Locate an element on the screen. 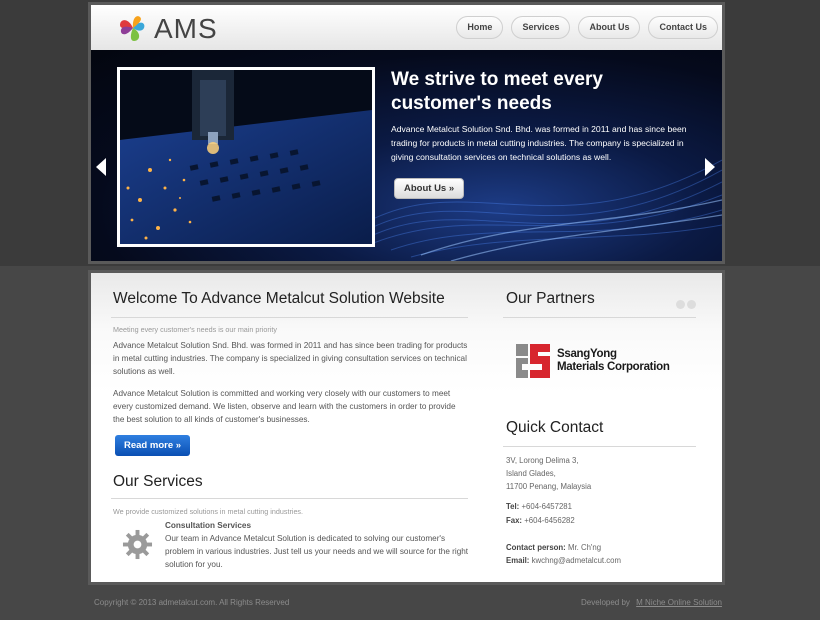  contact-person-line: Contact person: Mr. Ch'ng is located at coordinates (553, 547).